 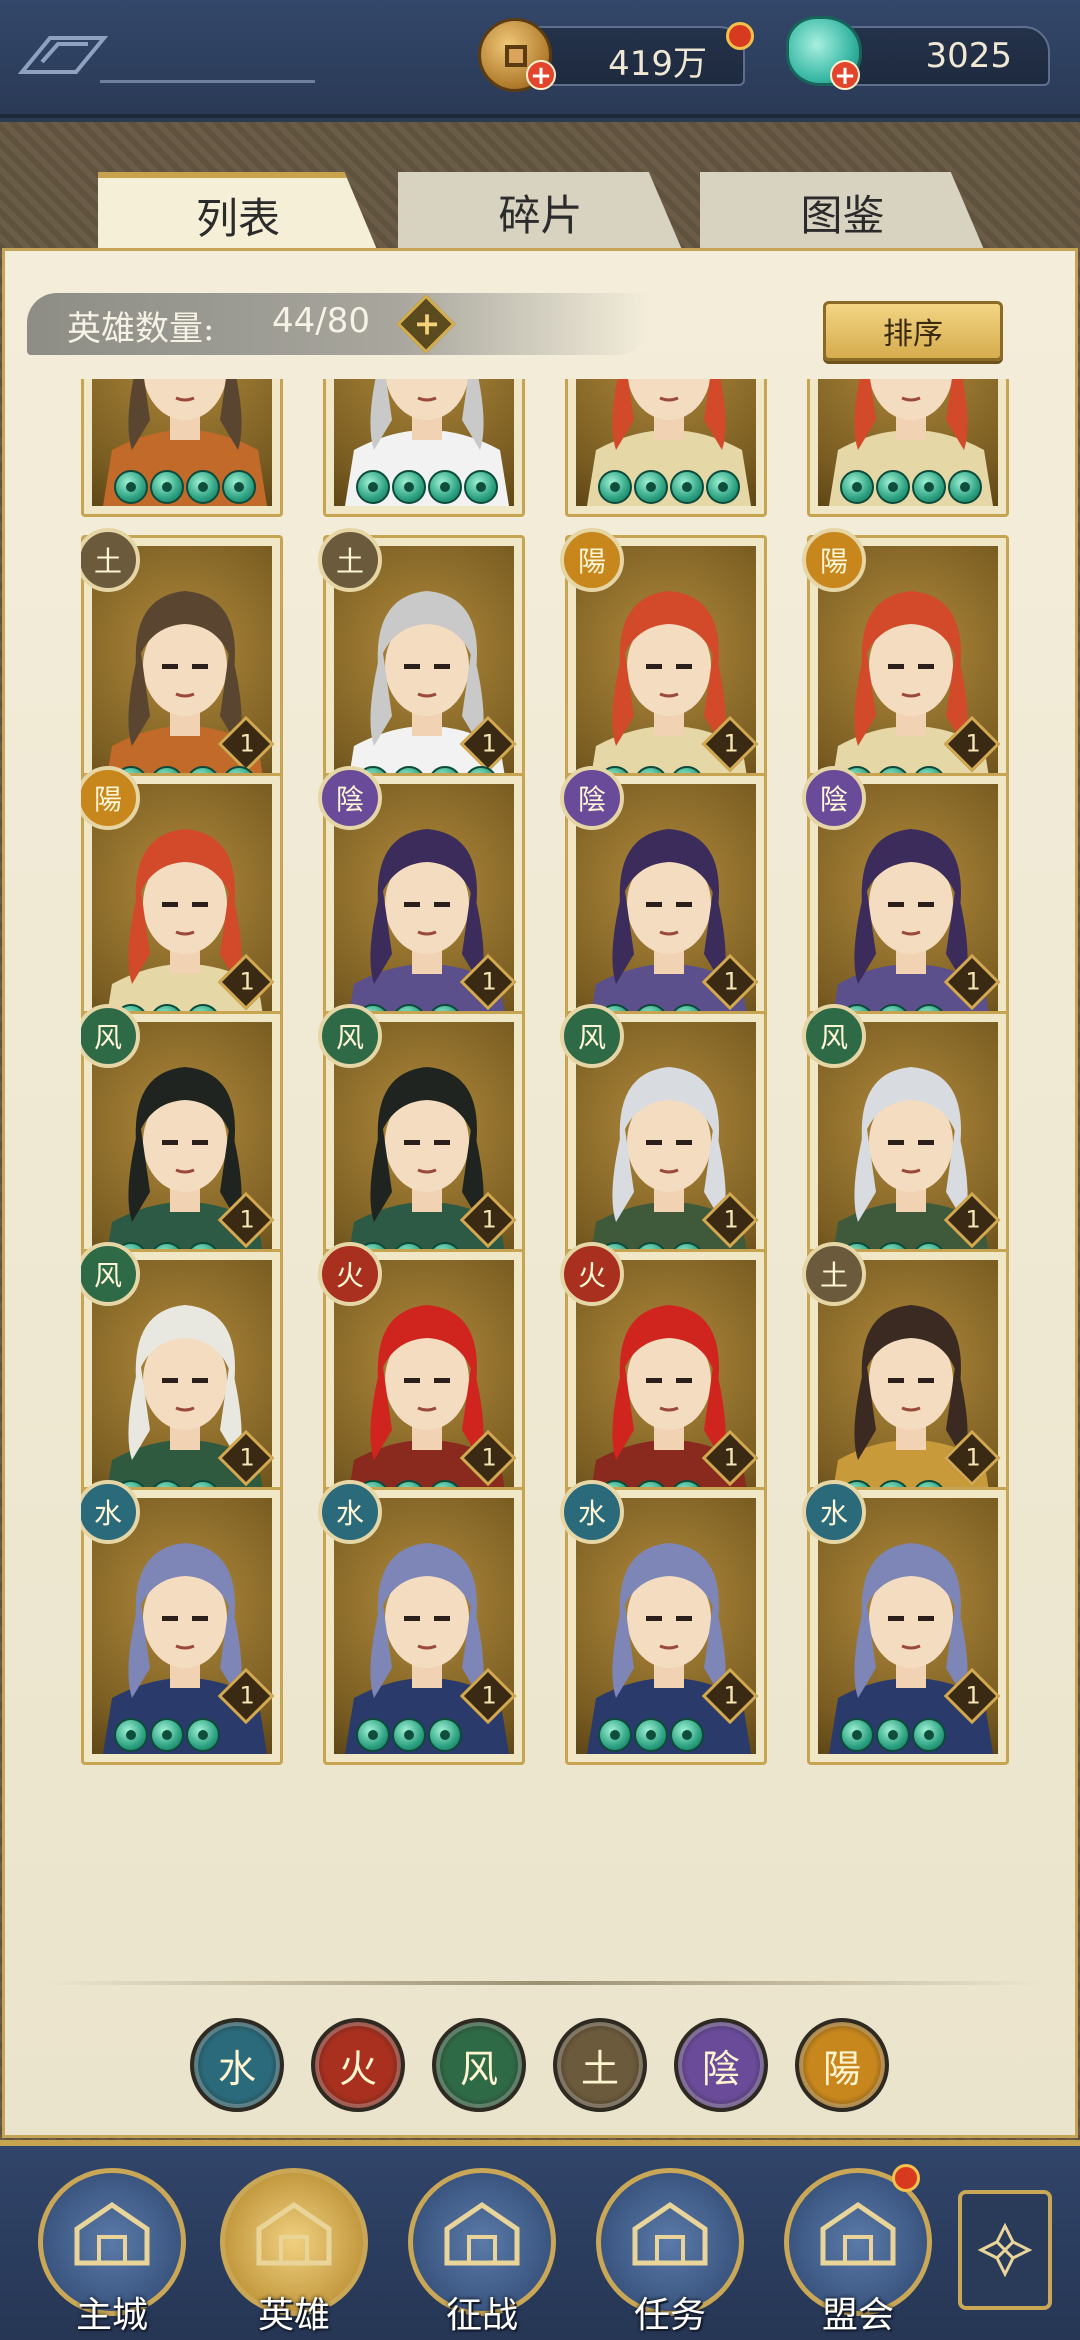 I want to click on menu-icon, so click(x=63, y=55).